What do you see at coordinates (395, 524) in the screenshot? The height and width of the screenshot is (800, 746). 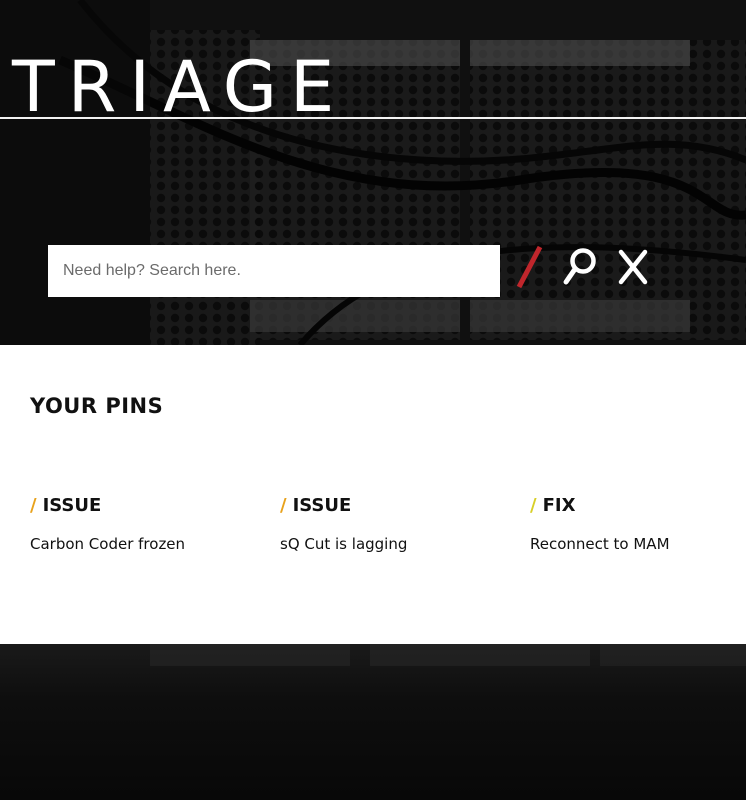 I see `pin-card-issue-sq-cut: / ISSUE sQ Cut is lagging` at bounding box center [395, 524].